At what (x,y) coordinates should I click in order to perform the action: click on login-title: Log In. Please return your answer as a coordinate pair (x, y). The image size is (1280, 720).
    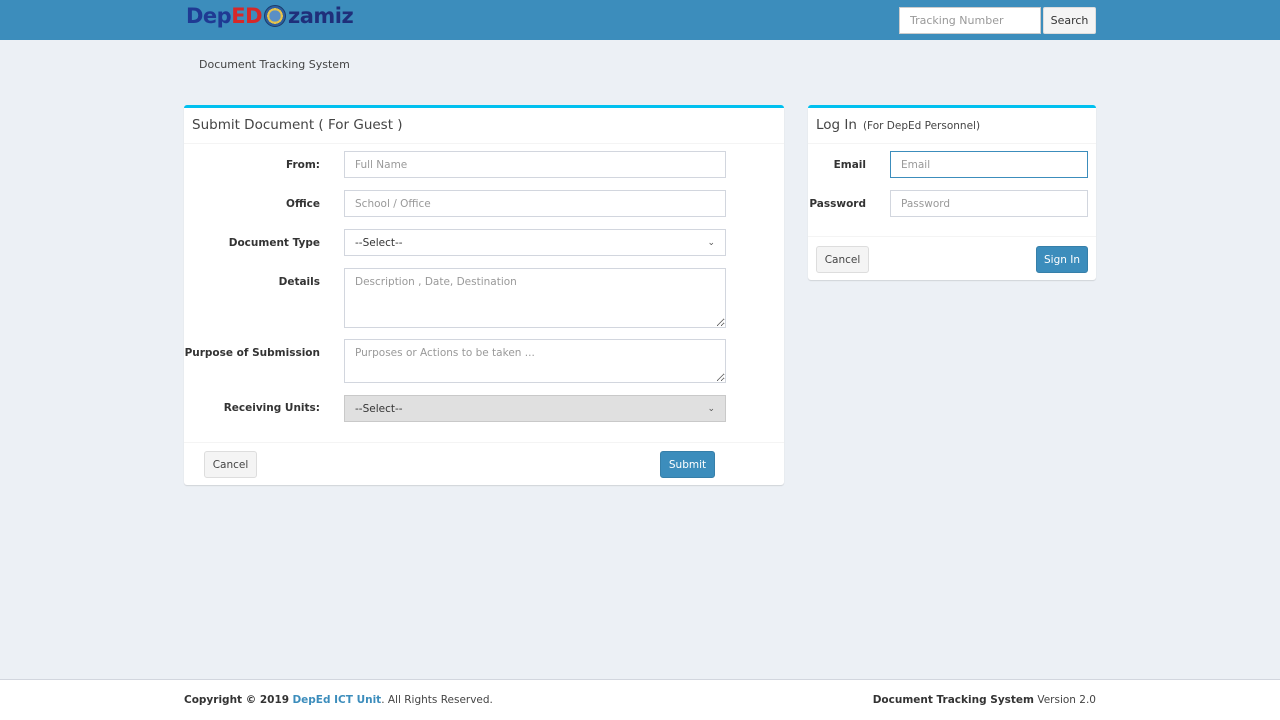
    Looking at the image, I should click on (836, 125).